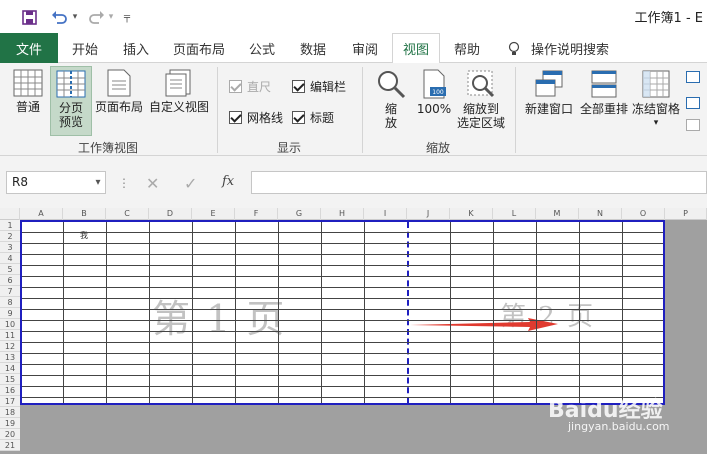 This screenshot has width=707, height=454. Describe the element at coordinates (228, 181) in the screenshot. I see `insert-function-icon: fx` at that location.